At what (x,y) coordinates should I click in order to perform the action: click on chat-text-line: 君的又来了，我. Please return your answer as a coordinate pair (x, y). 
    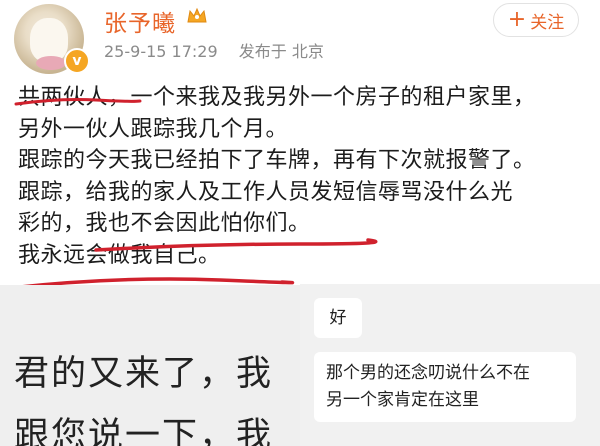
    Looking at the image, I should click on (144, 374).